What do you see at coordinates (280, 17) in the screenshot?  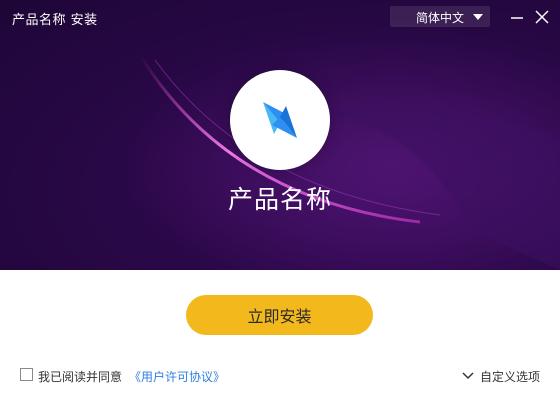 I see `title-bar: 产品名称 安装 简体中文` at bounding box center [280, 17].